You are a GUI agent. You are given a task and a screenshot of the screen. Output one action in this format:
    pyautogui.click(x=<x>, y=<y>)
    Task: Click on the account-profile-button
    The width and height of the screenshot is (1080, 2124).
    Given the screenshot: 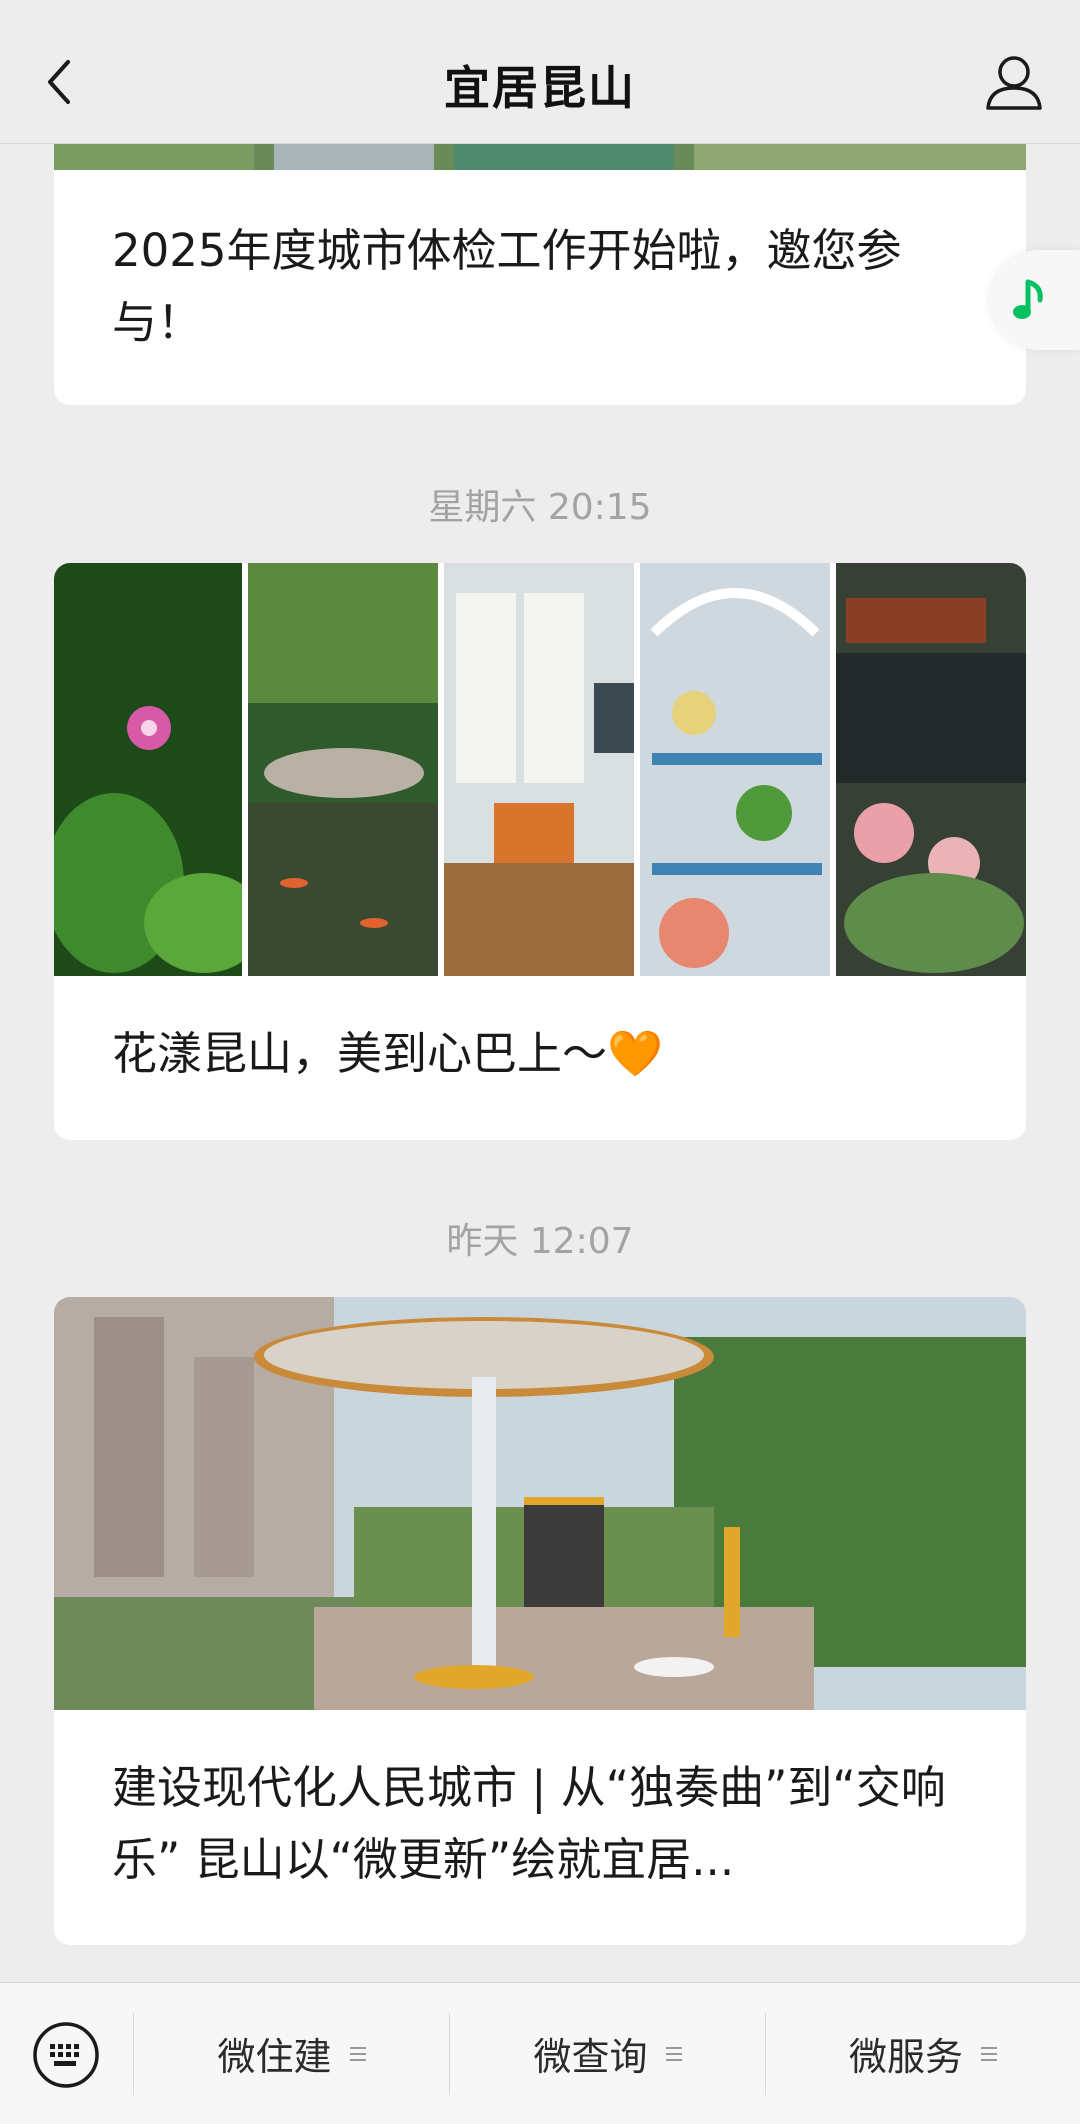 What is the action you would take?
    pyautogui.click(x=1014, y=83)
    